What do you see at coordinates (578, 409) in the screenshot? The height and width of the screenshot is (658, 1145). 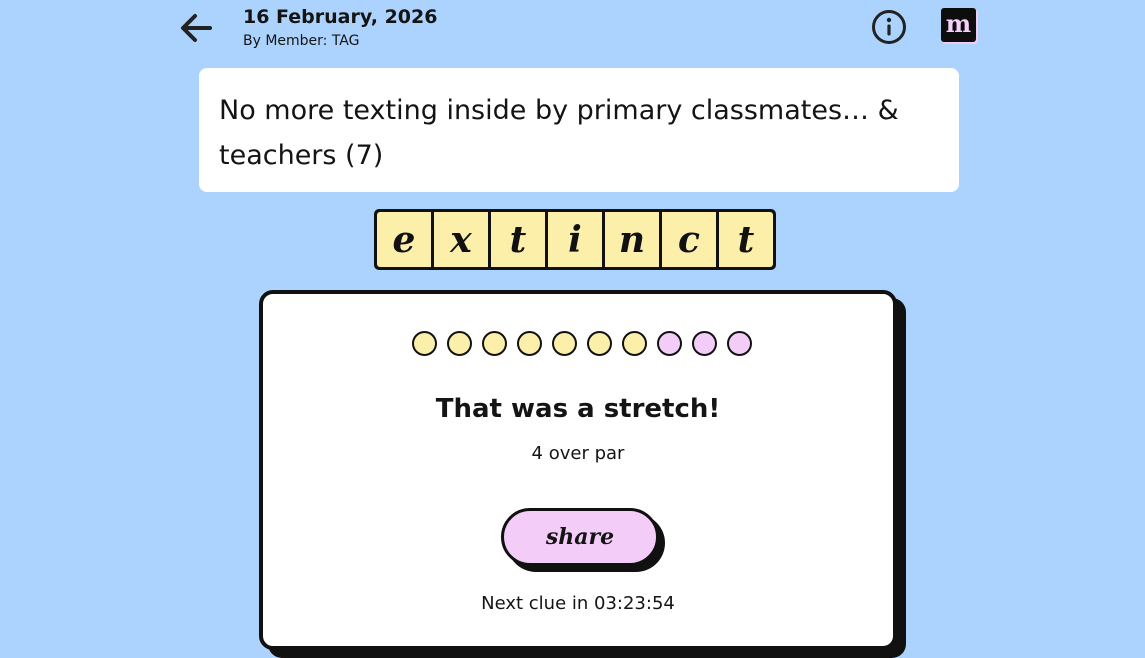 I see `result-title: That was a stretch!` at bounding box center [578, 409].